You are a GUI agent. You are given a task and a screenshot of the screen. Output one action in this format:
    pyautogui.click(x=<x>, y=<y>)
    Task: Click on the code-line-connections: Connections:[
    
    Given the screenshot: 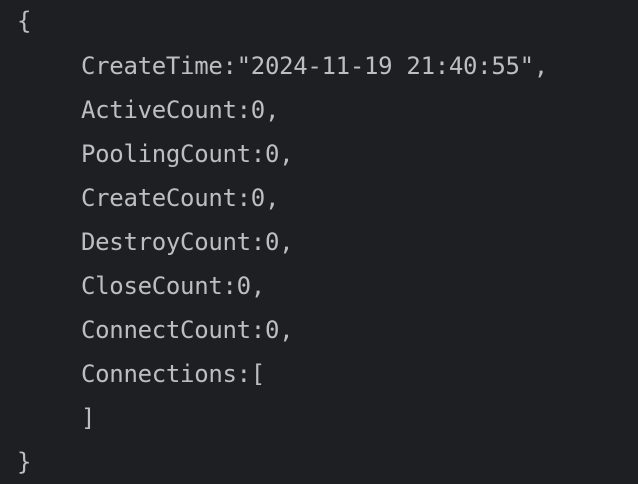 What is the action you would take?
    pyautogui.click(x=173, y=374)
    